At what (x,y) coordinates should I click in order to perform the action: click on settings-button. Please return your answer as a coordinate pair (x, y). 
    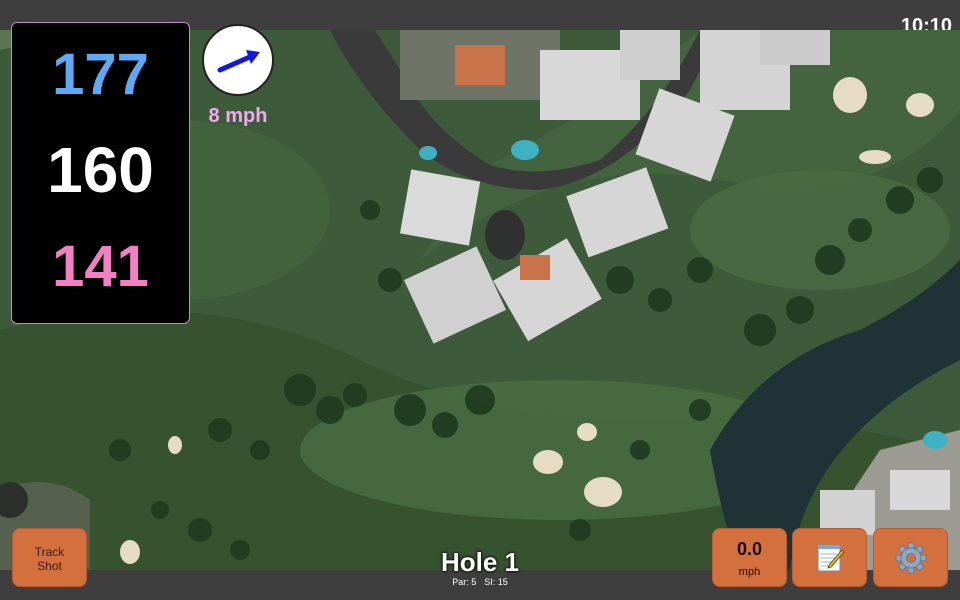
    Looking at the image, I should click on (910, 557).